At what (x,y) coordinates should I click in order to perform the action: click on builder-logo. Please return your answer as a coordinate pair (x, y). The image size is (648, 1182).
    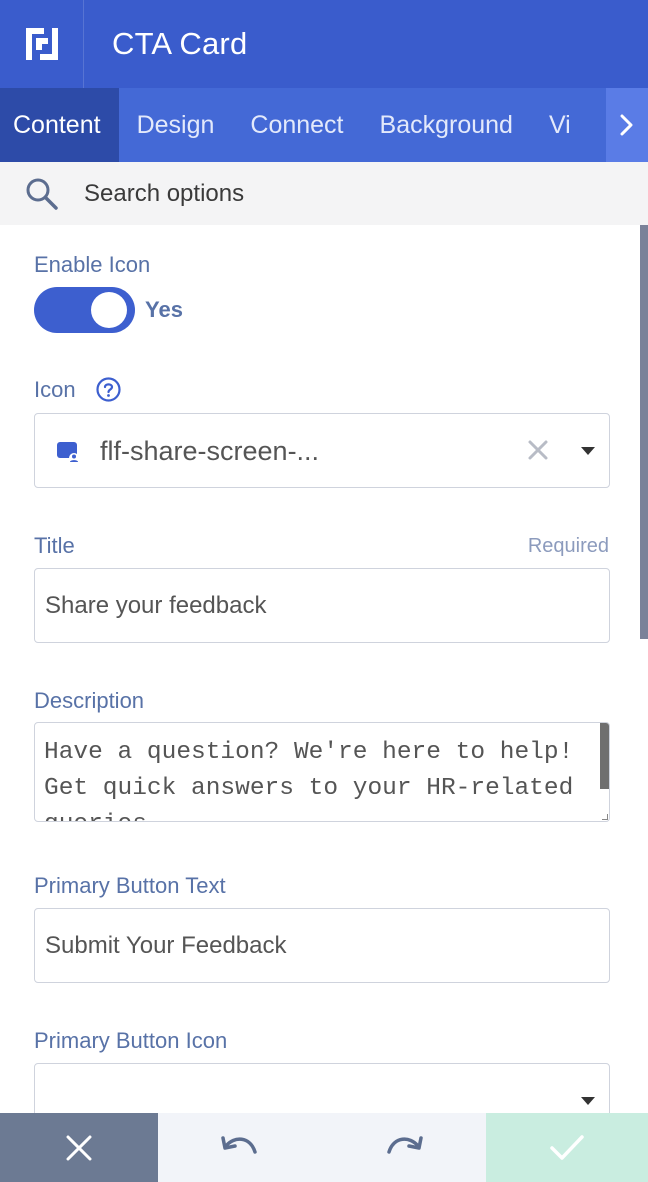
    Looking at the image, I should click on (42, 44).